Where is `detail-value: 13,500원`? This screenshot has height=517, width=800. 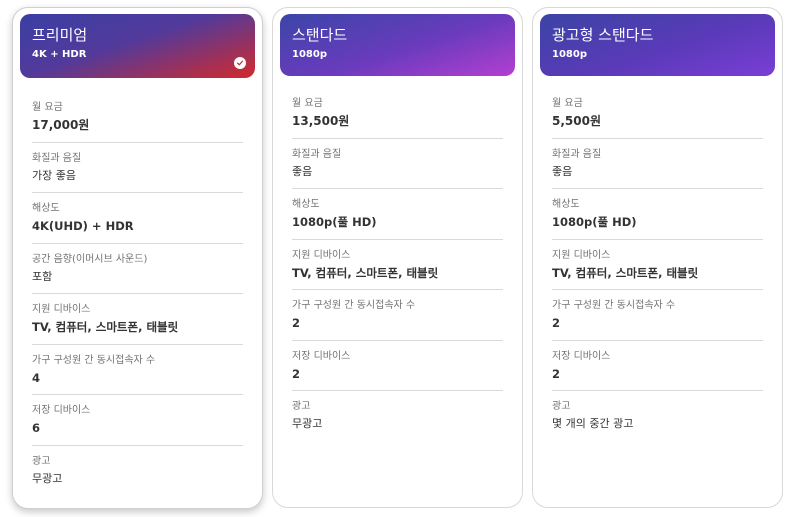 detail-value: 13,500원 is located at coordinates (321, 121).